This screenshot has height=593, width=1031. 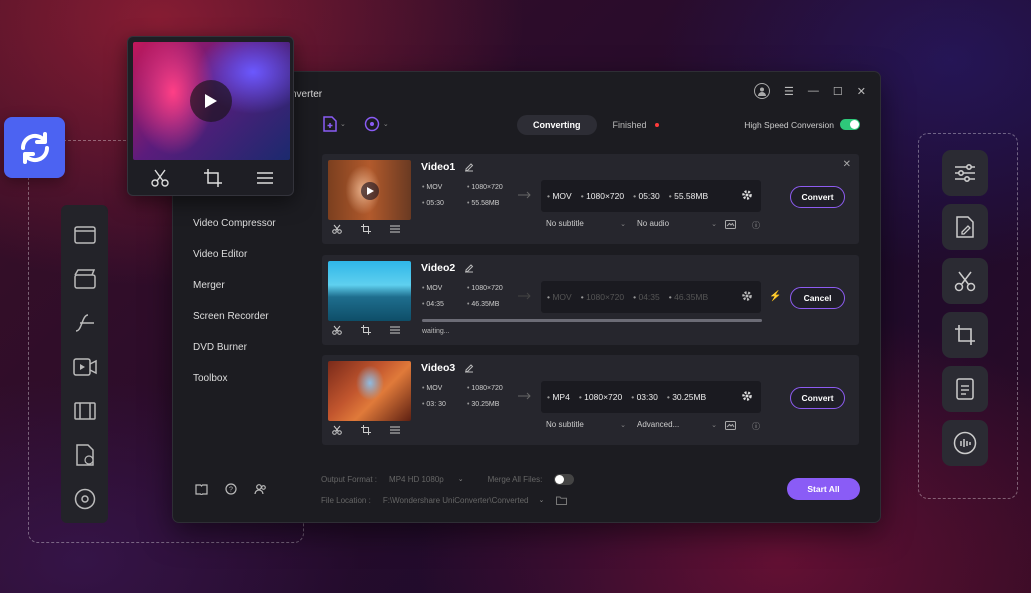 What do you see at coordinates (813, 91) in the screenshot?
I see `minimize-icon: —` at bounding box center [813, 91].